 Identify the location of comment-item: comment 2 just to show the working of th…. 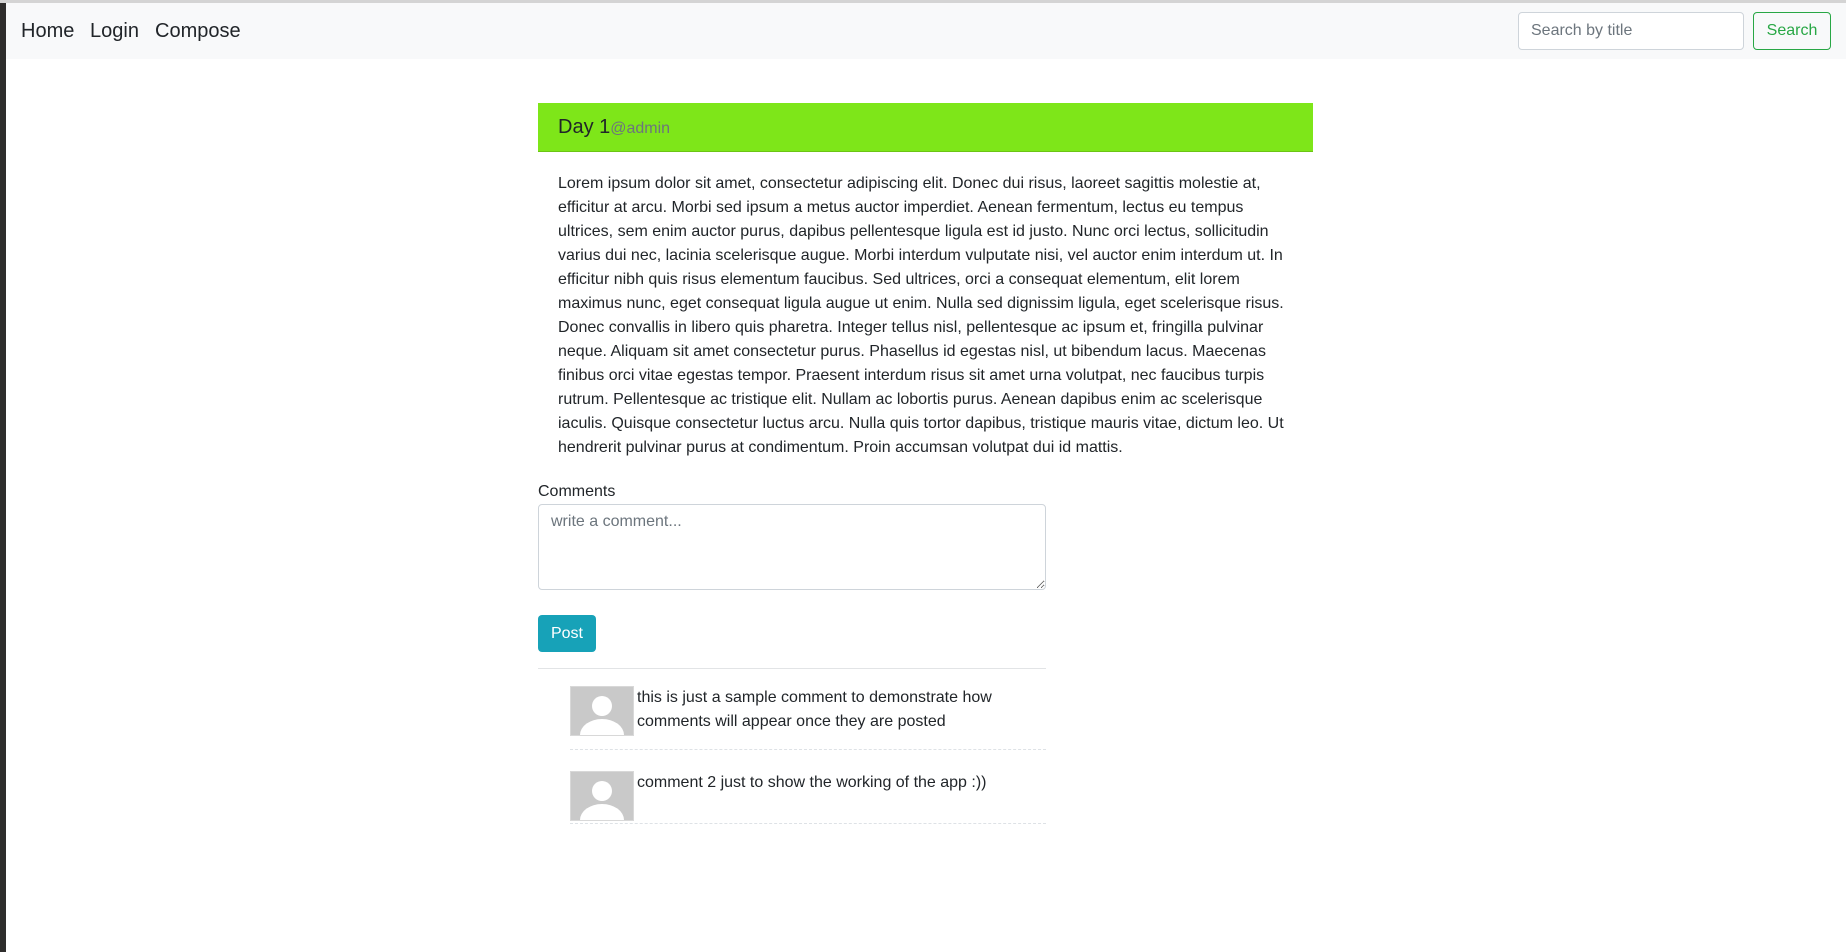
(808, 797).